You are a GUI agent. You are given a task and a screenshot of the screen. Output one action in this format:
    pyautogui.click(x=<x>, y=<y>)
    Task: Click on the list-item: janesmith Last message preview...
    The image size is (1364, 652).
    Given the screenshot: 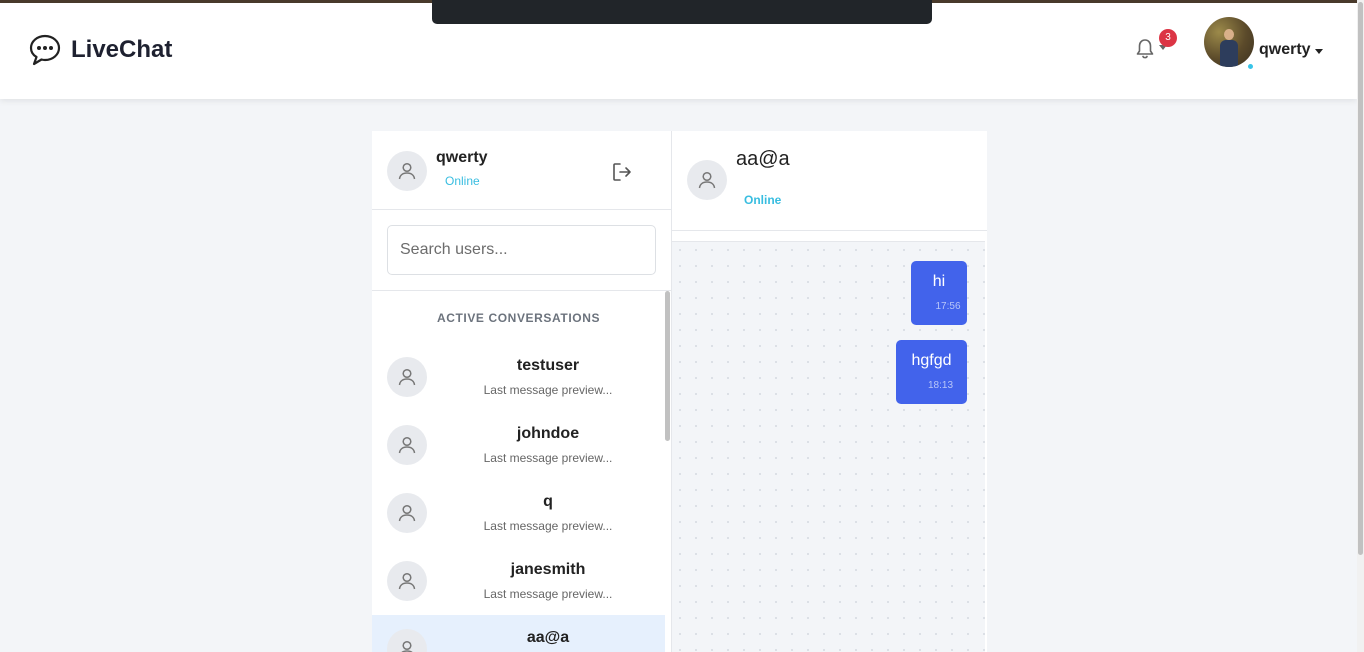 What is the action you would take?
    pyautogui.click(x=518, y=581)
    